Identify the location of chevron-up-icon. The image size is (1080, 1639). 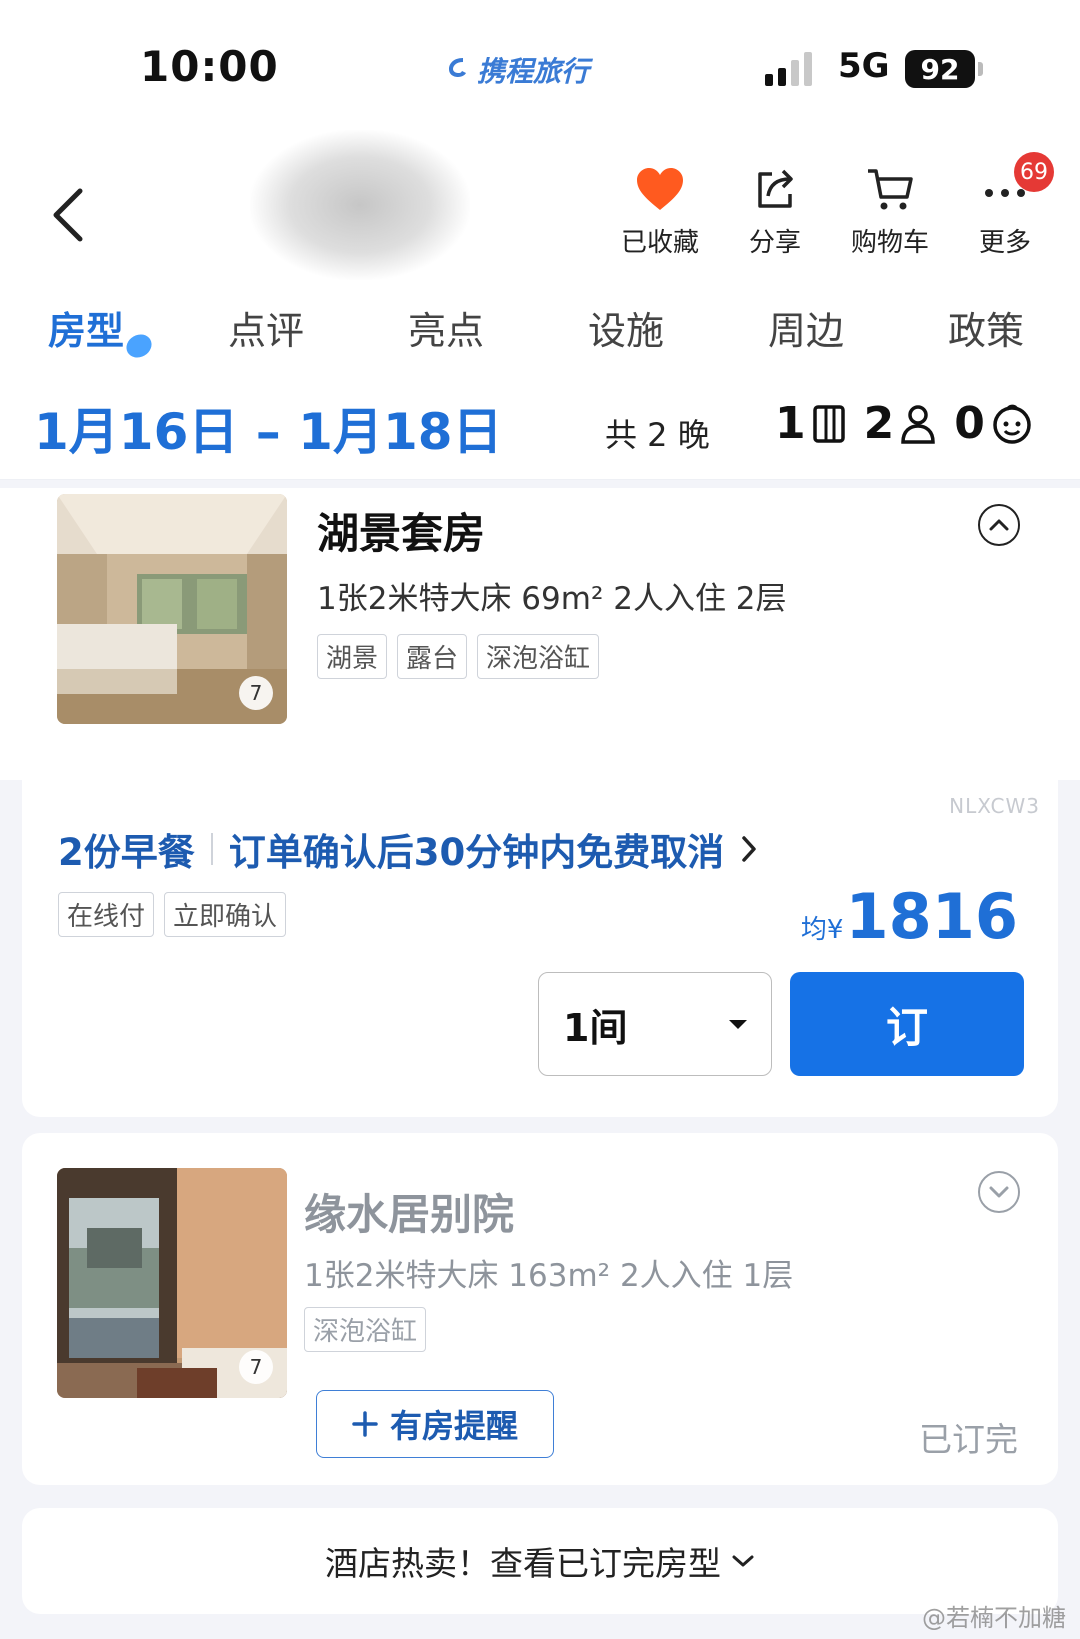
(999, 525).